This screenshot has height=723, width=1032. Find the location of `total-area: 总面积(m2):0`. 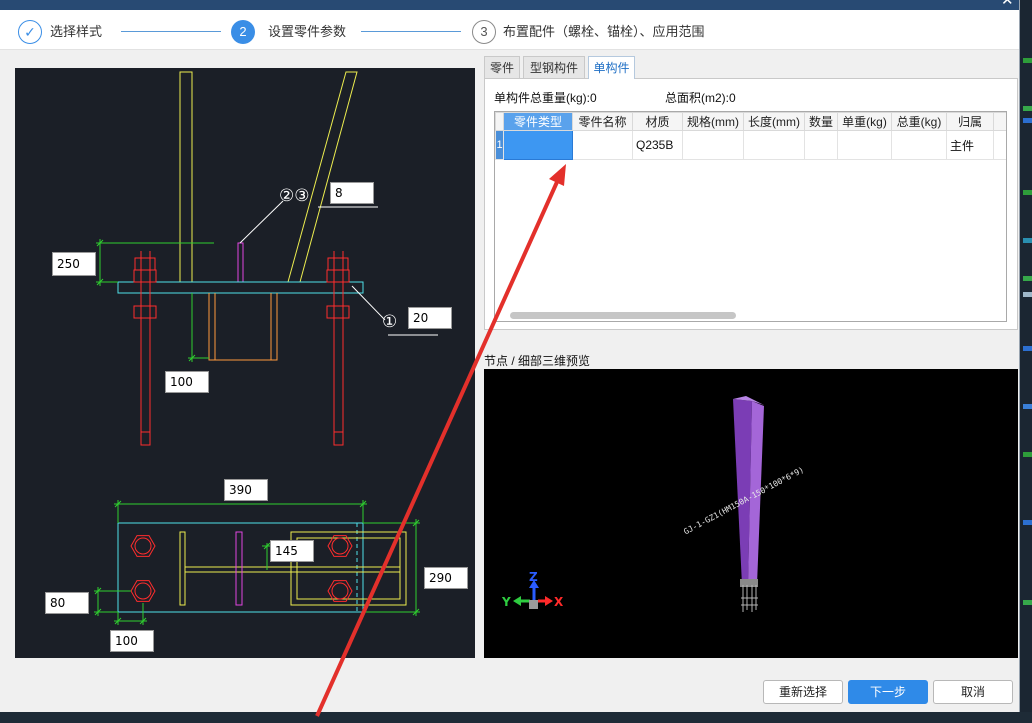

total-area: 总面积(m2):0 is located at coordinates (700, 98).